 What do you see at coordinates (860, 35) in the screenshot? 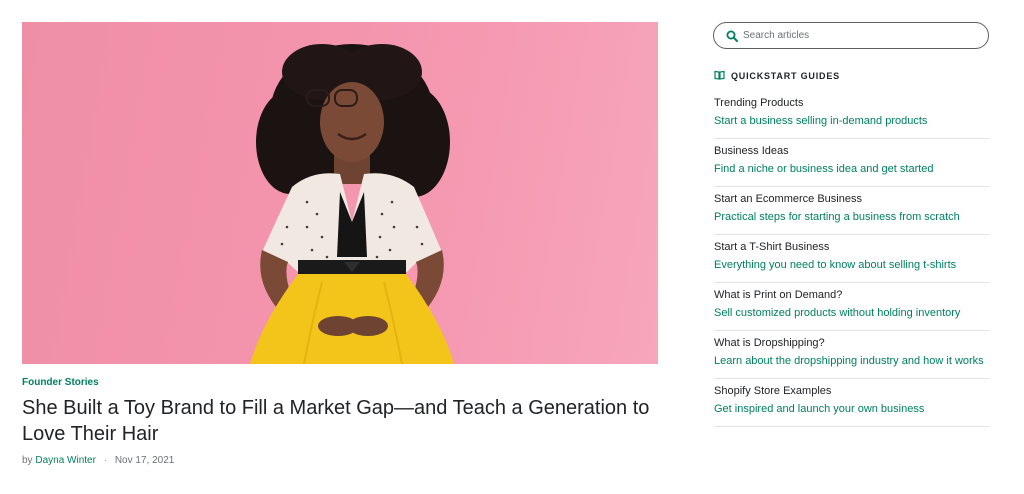
I see `search-input` at bounding box center [860, 35].